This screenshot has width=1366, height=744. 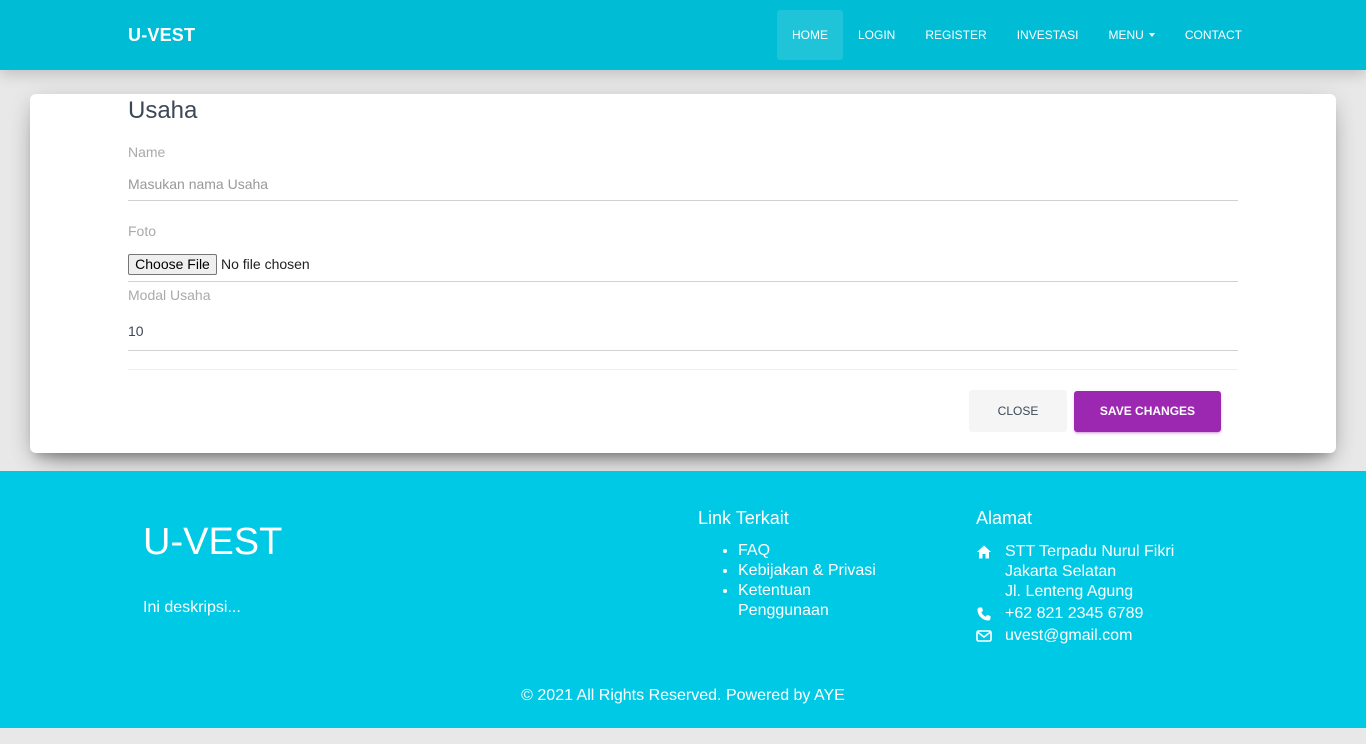 I want to click on phone-text: +62 821 2345 6789, so click(x=1074, y=613).